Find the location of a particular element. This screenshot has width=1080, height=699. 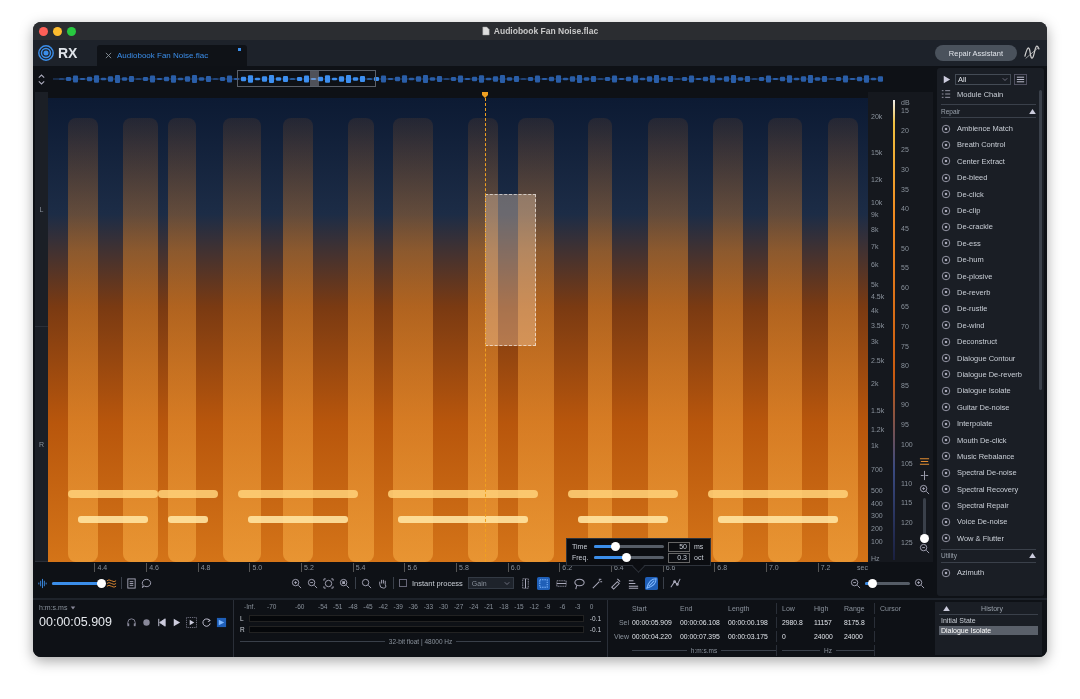

zoom-slider is located at coordinates (887, 583).